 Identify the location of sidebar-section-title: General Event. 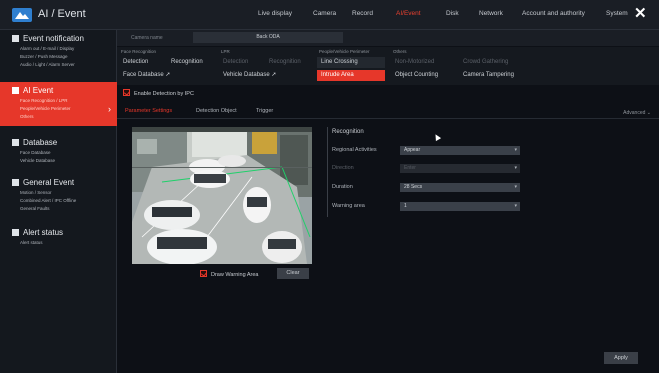
(49, 182).